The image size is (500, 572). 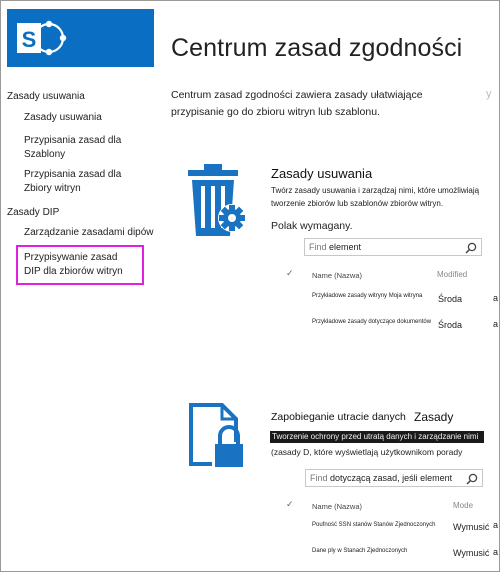 I want to click on required-note: Polak wymagany., so click(x=312, y=226).